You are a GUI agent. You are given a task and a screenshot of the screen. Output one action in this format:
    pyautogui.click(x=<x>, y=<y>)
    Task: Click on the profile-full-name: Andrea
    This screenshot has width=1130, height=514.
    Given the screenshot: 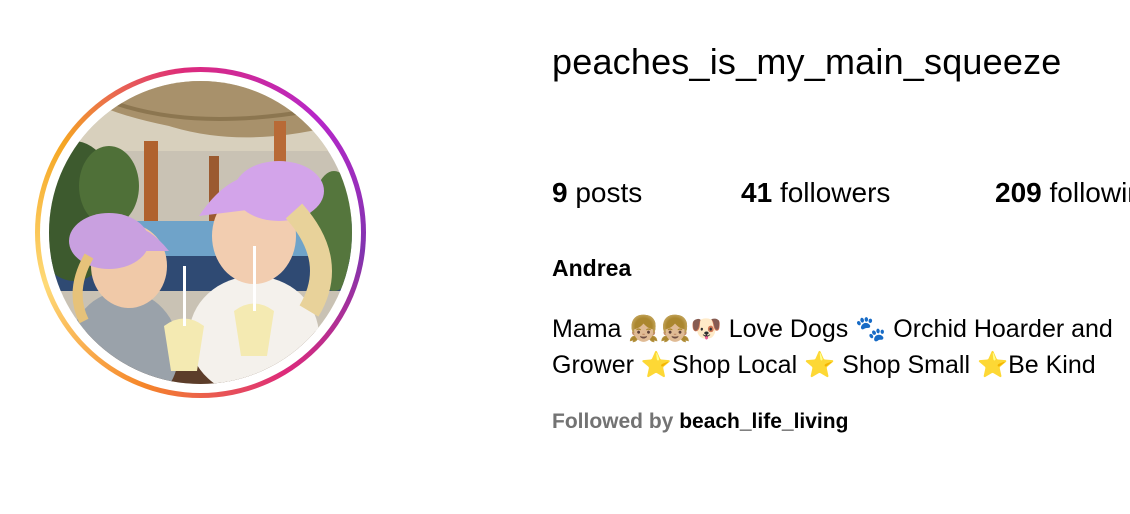 What is the action you would take?
    pyautogui.click(x=592, y=268)
    